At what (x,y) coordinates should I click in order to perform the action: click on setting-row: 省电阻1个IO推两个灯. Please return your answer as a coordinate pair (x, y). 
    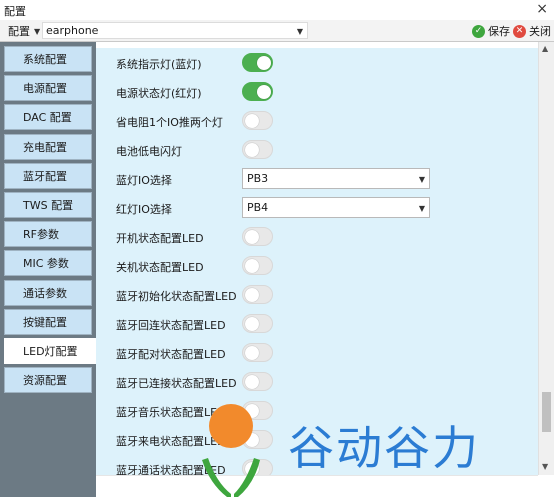
    Looking at the image, I should click on (317, 120).